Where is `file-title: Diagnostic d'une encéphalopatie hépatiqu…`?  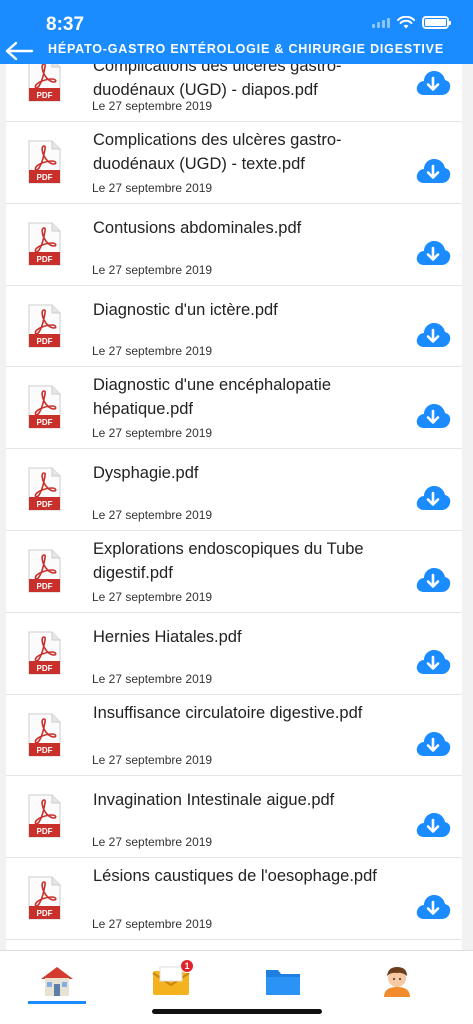 file-title: Diagnostic d'une encéphalopatie hépatiqu… is located at coordinates (212, 397).